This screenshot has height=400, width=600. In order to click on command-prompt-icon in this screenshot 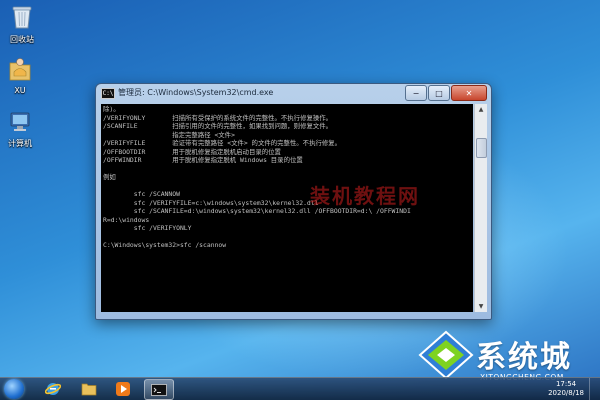, I will do `click(159, 389)`.